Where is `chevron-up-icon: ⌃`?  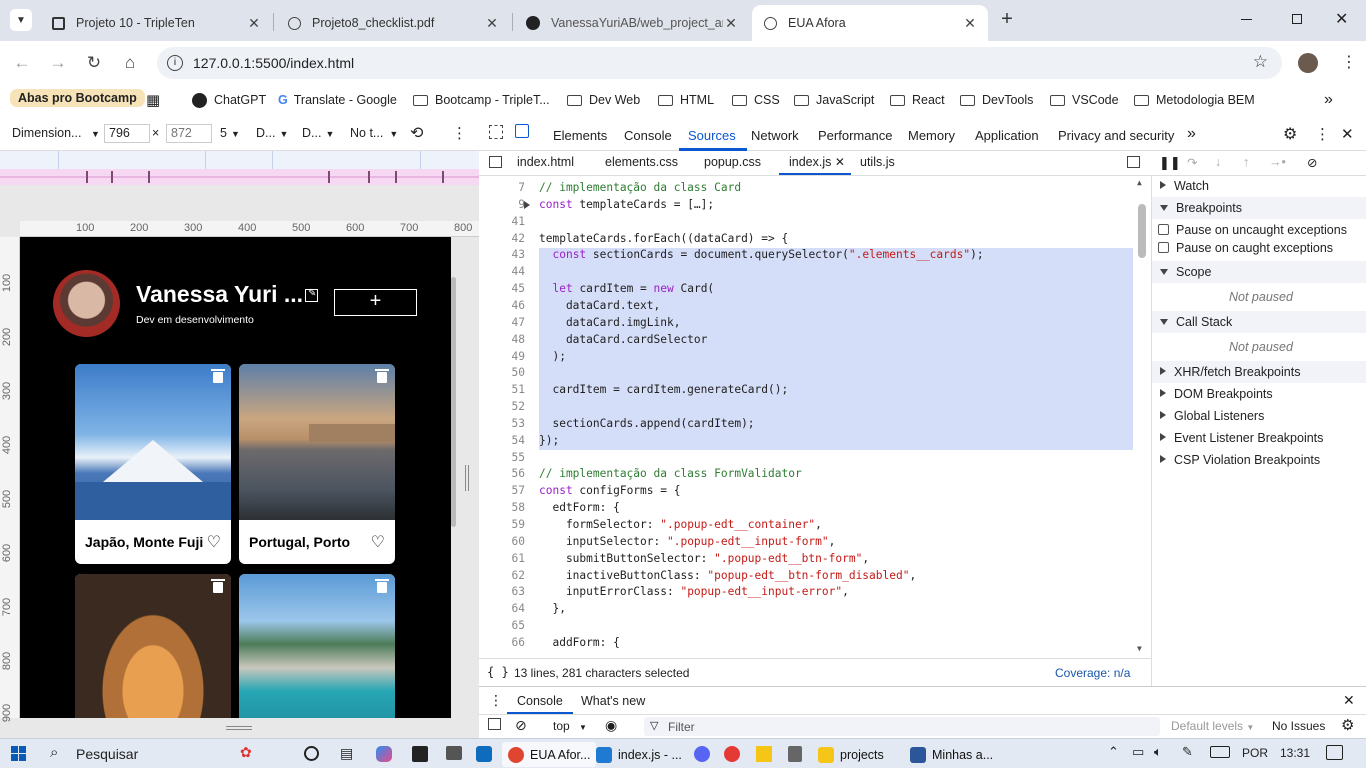
chevron-up-icon: ⌃ is located at coordinates (1113, 752).